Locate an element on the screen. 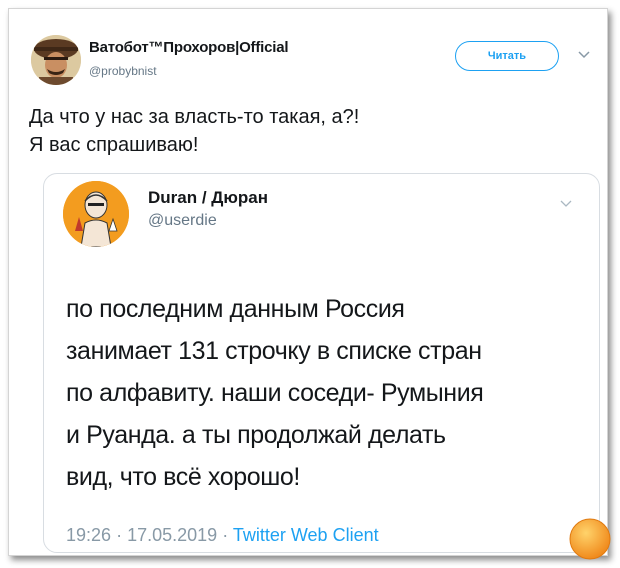  quoted-line: занимает 131 строчку в списке стран is located at coordinates (274, 351).